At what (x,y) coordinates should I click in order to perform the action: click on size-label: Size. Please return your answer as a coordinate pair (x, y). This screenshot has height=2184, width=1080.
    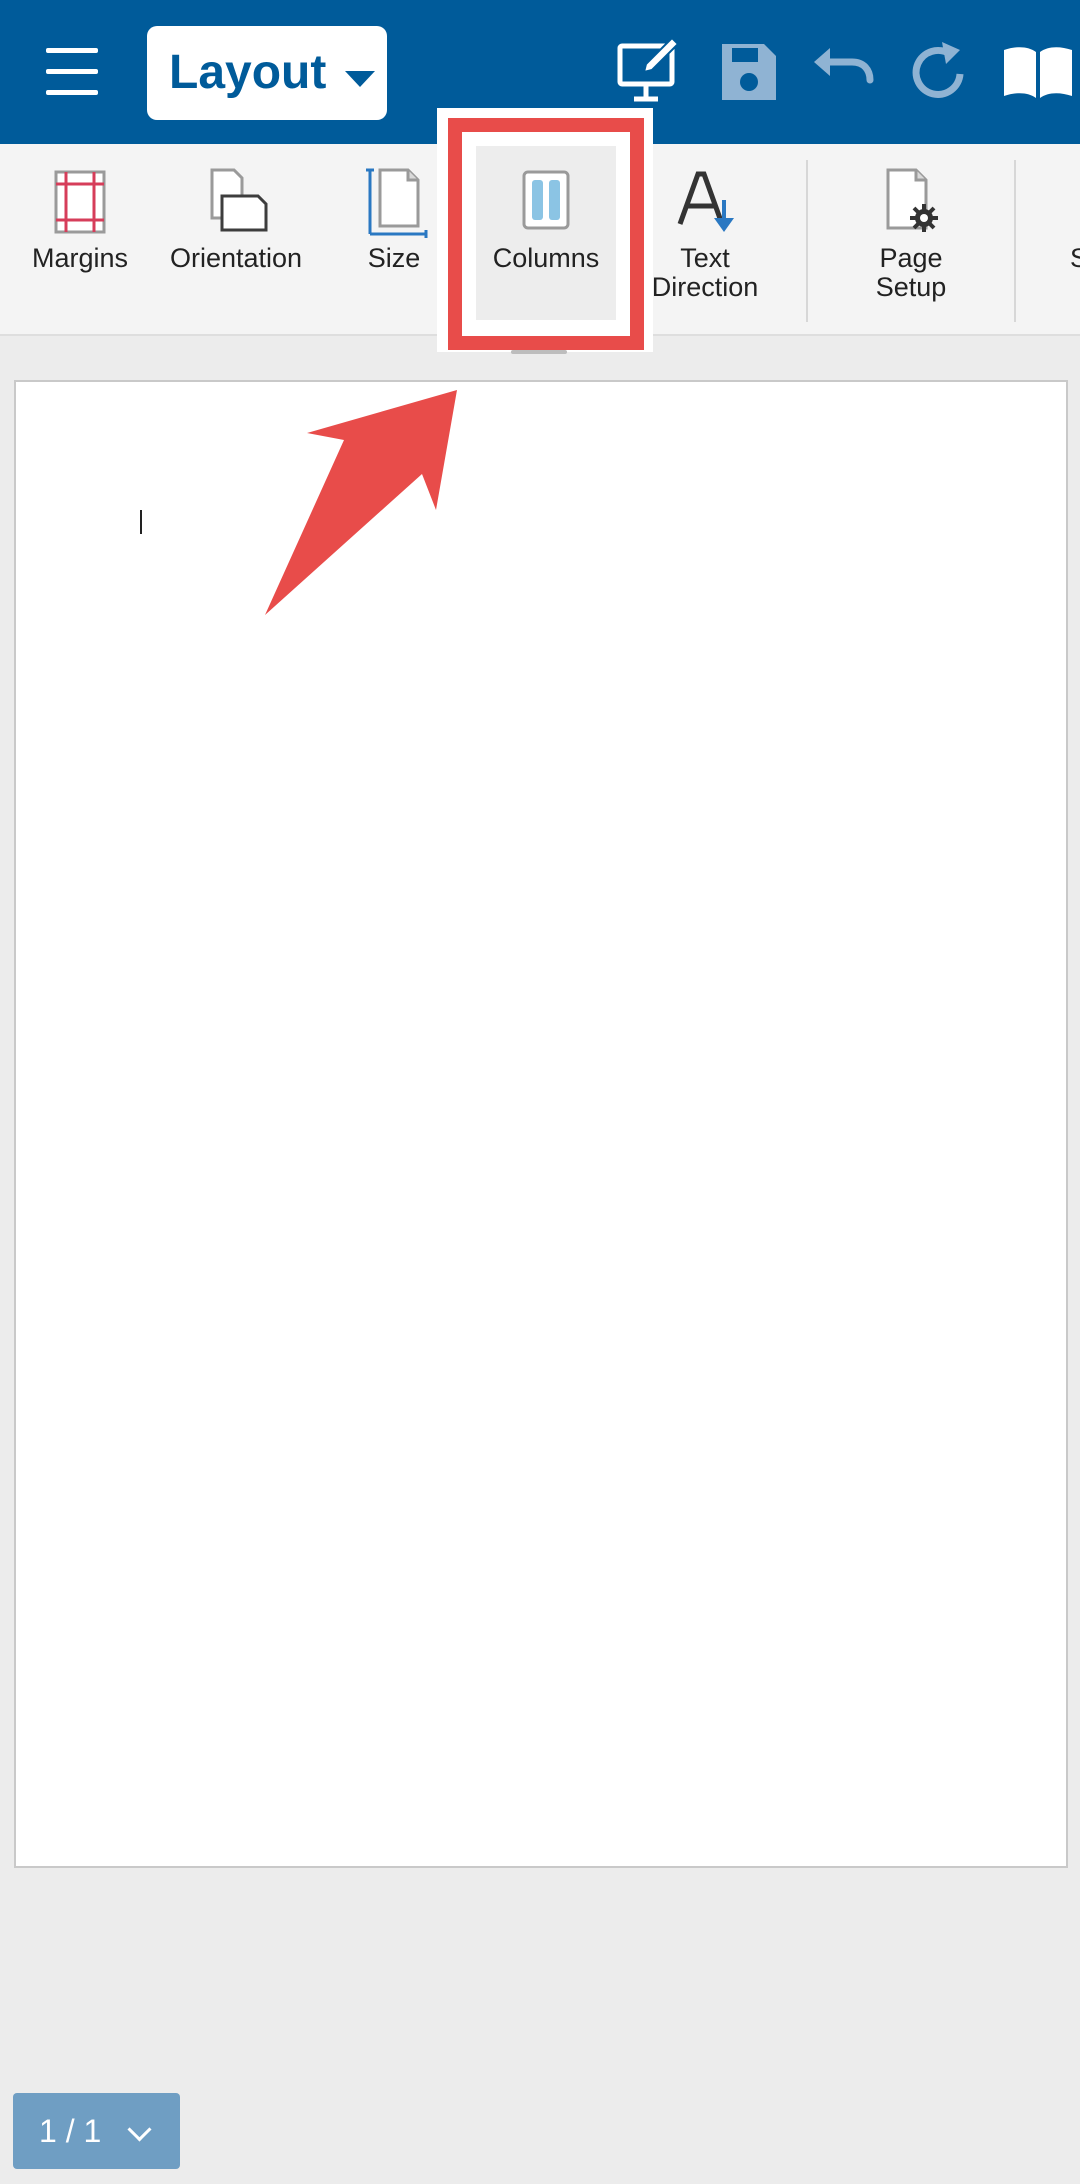
    Looking at the image, I should click on (394, 258).